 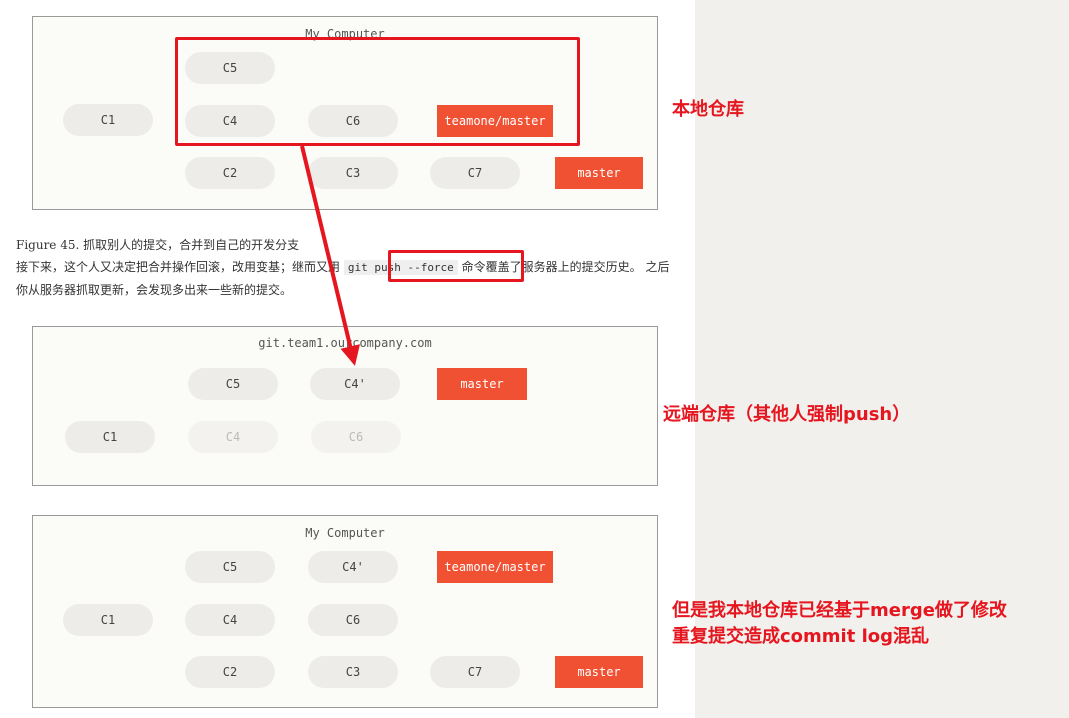 I want to click on annotation-note-line1: 但是我本地仓库已经基于merge做了修改, so click(x=839, y=610).